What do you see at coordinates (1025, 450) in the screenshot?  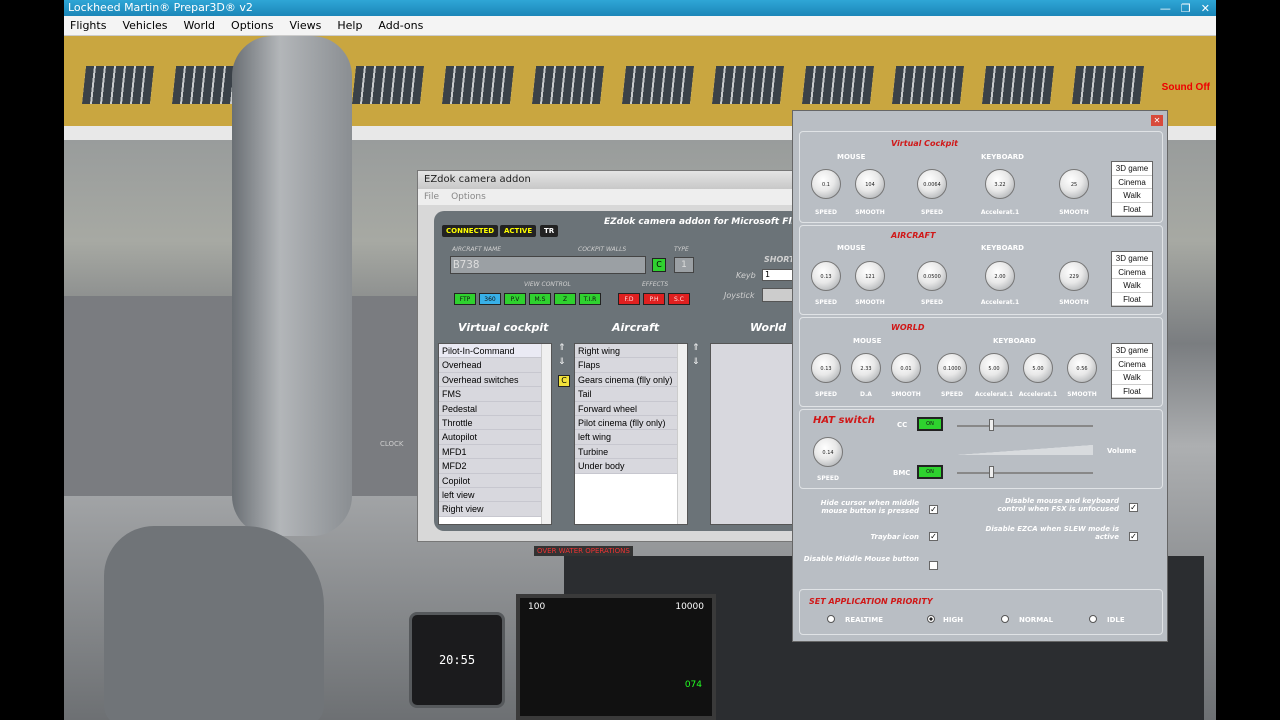 I see `volume-ramp` at bounding box center [1025, 450].